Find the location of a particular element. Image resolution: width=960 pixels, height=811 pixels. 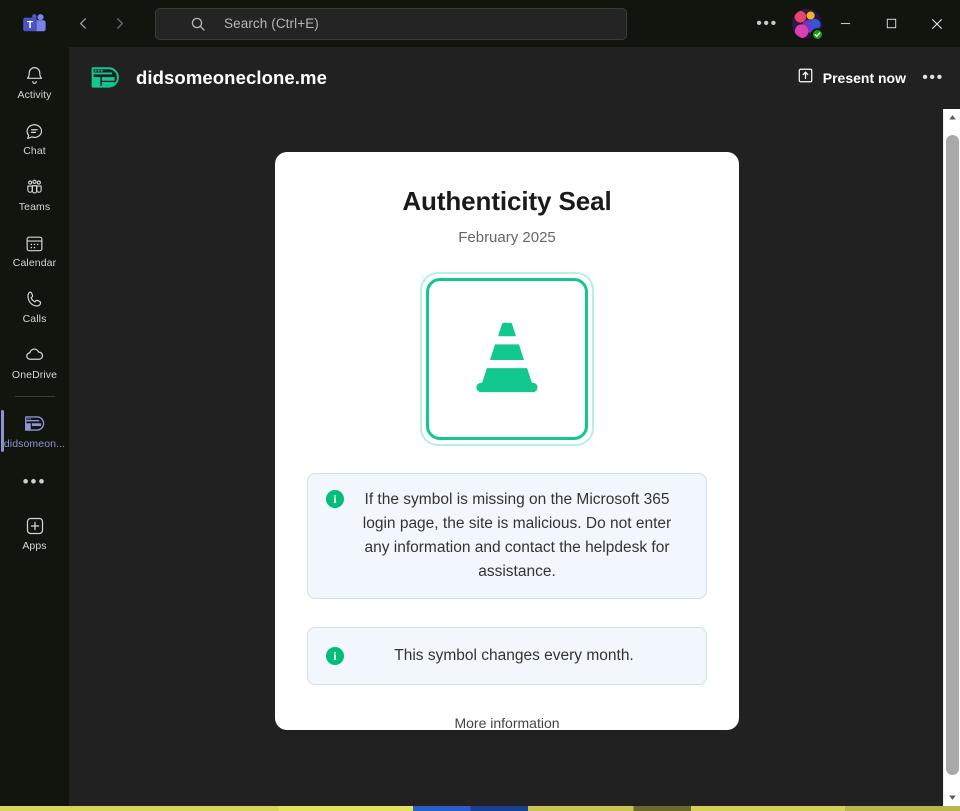

more-information-link: More information is located at coordinates (507, 723).